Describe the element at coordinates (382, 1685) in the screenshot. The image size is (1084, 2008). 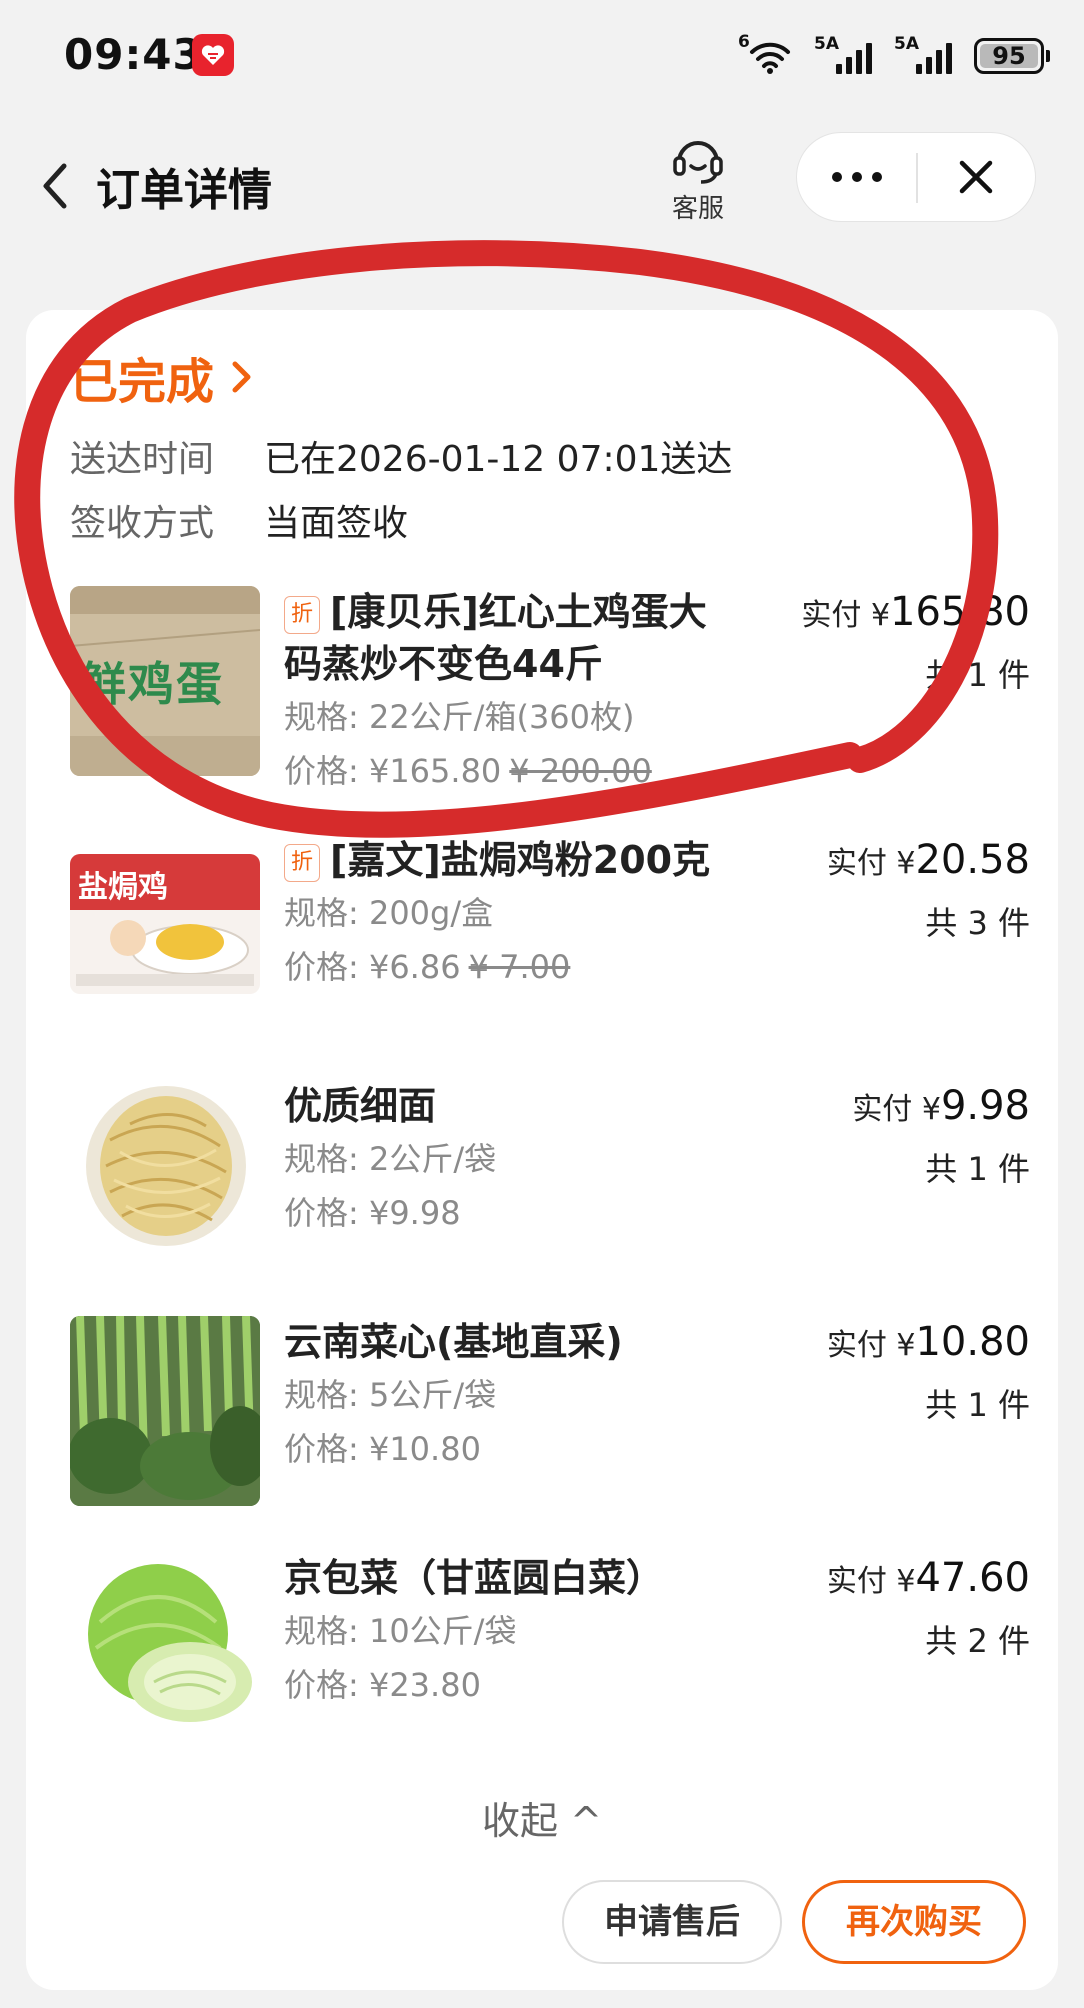
I see `item-price: 价格: ¥23.80` at that location.